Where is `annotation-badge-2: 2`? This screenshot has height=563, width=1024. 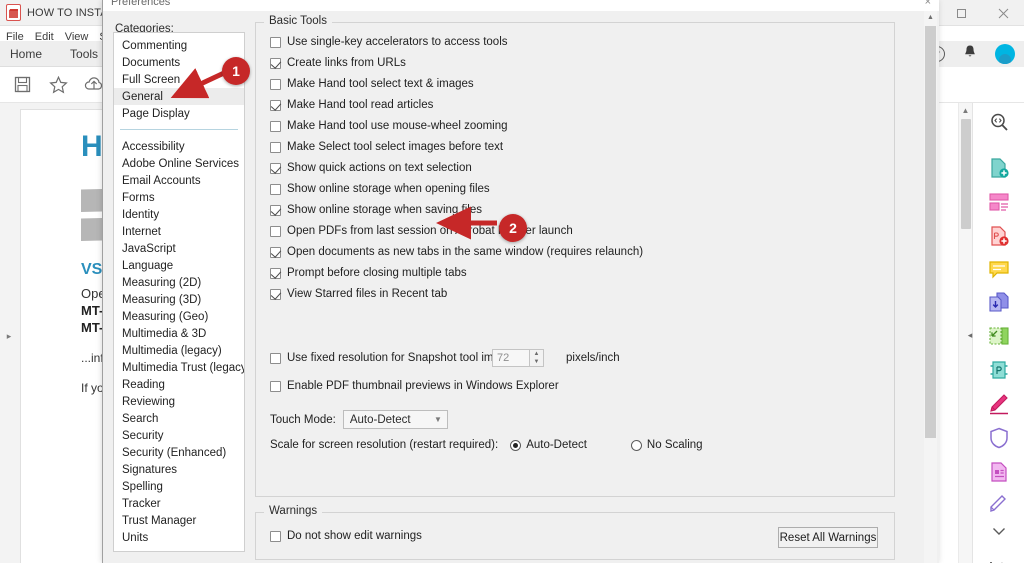 annotation-badge-2: 2 is located at coordinates (513, 228).